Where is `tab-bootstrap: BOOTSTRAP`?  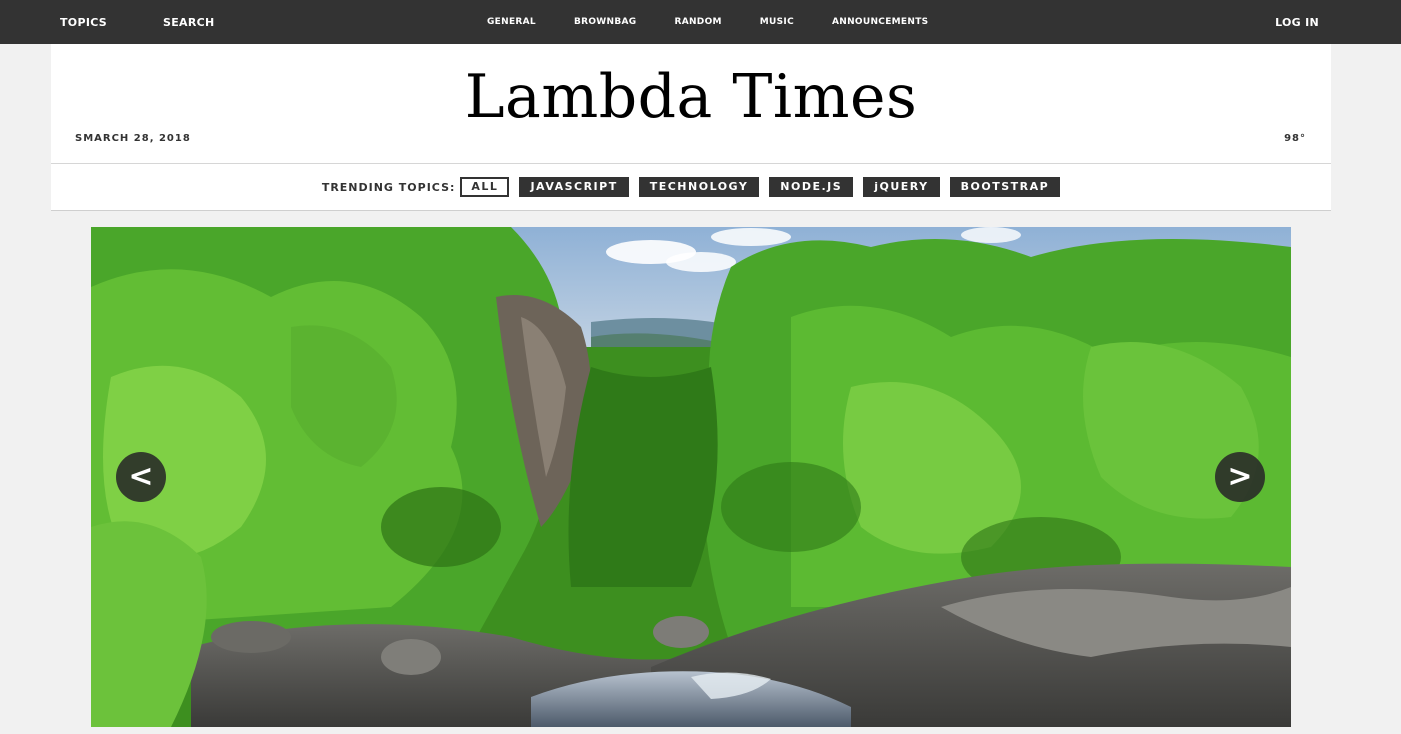 tab-bootstrap: BOOTSTRAP is located at coordinates (1005, 187).